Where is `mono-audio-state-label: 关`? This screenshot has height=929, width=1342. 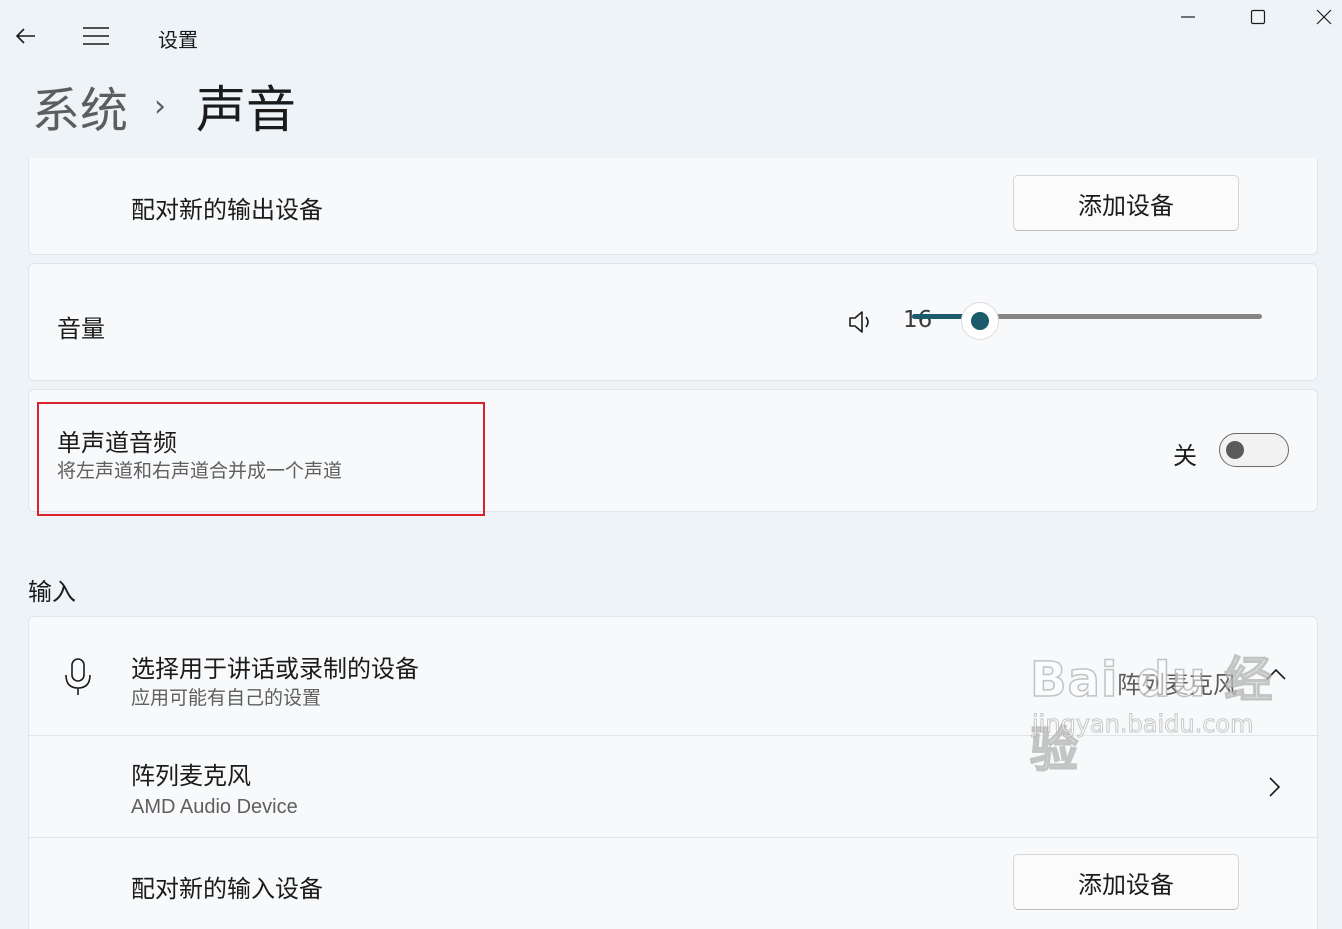 mono-audio-state-label: 关 is located at coordinates (1185, 456).